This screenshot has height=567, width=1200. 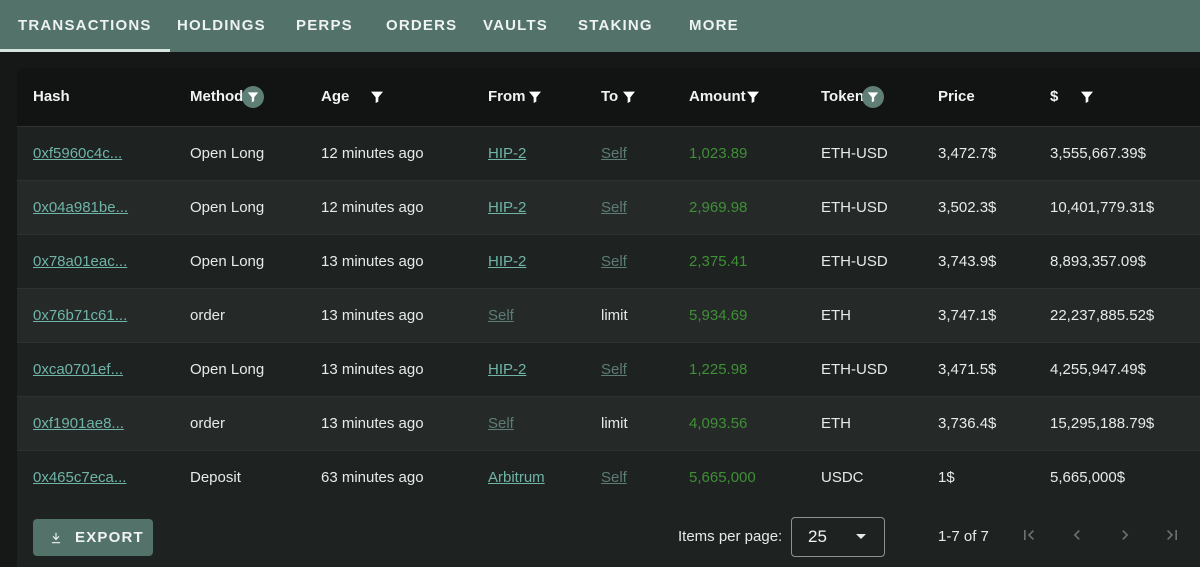 What do you see at coordinates (842, 97) in the screenshot?
I see `column-header-token: Token` at bounding box center [842, 97].